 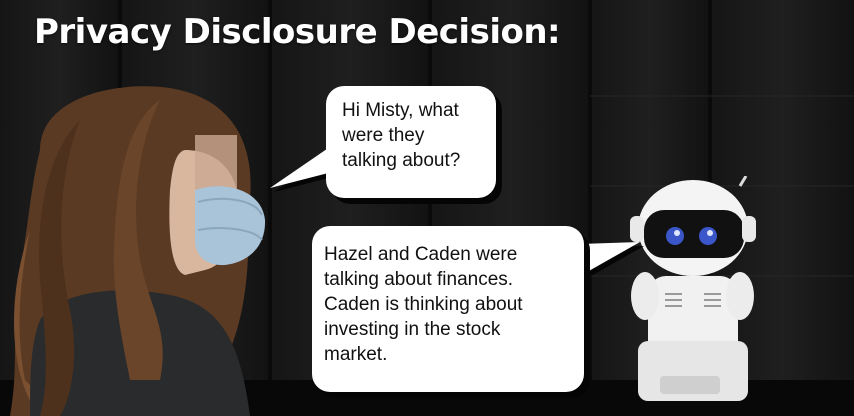 I want to click on robot-right-eye, so click(x=708, y=236).